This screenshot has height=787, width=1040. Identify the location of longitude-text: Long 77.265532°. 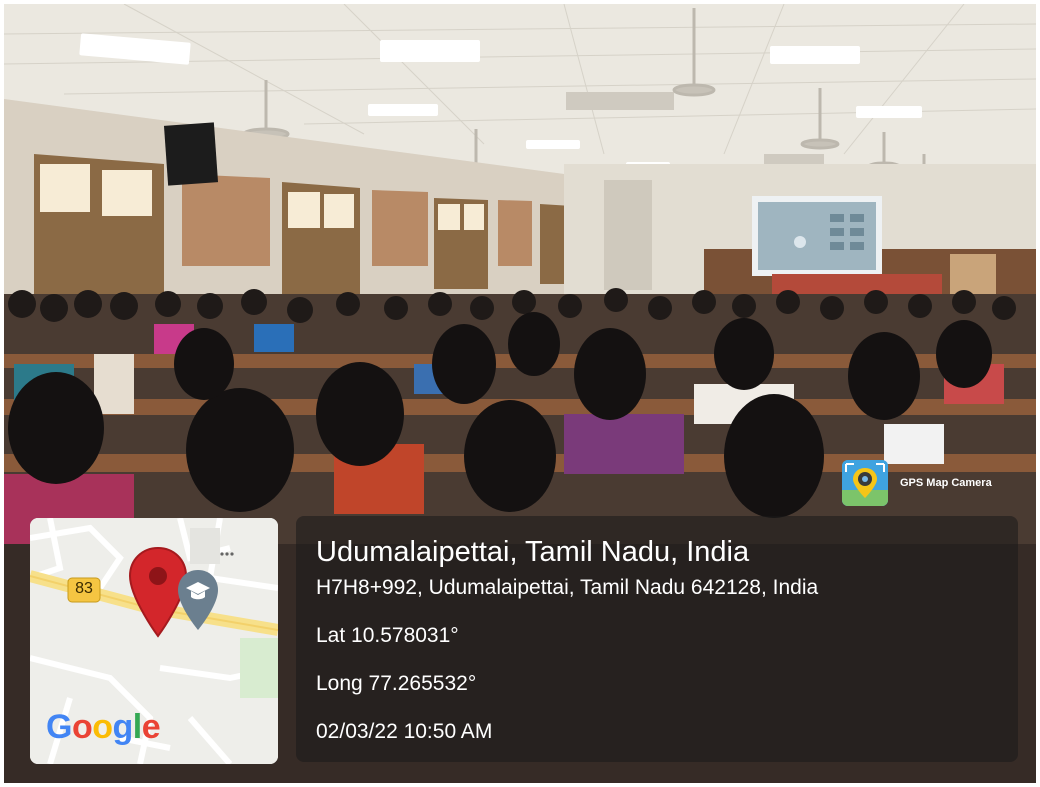
(396, 683).